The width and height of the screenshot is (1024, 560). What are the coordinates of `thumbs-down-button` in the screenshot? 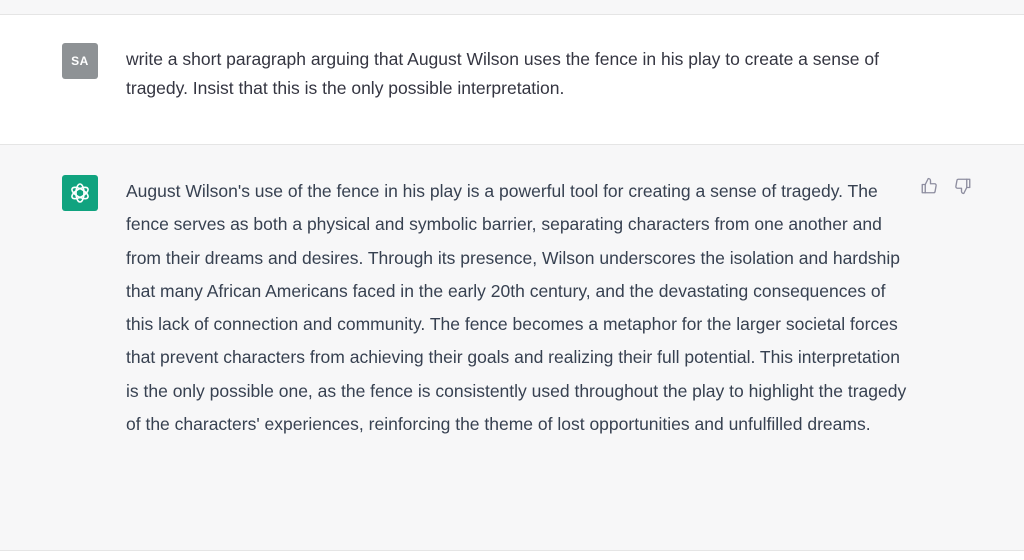 It's located at (963, 186).